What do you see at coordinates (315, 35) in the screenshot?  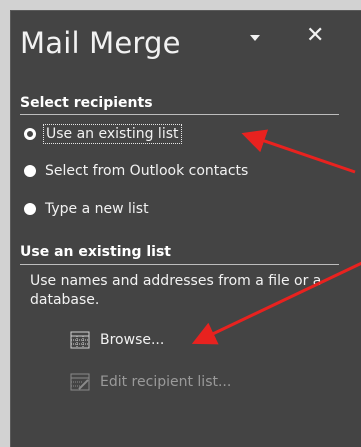 I see `close-icon: ✕` at bounding box center [315, 35].